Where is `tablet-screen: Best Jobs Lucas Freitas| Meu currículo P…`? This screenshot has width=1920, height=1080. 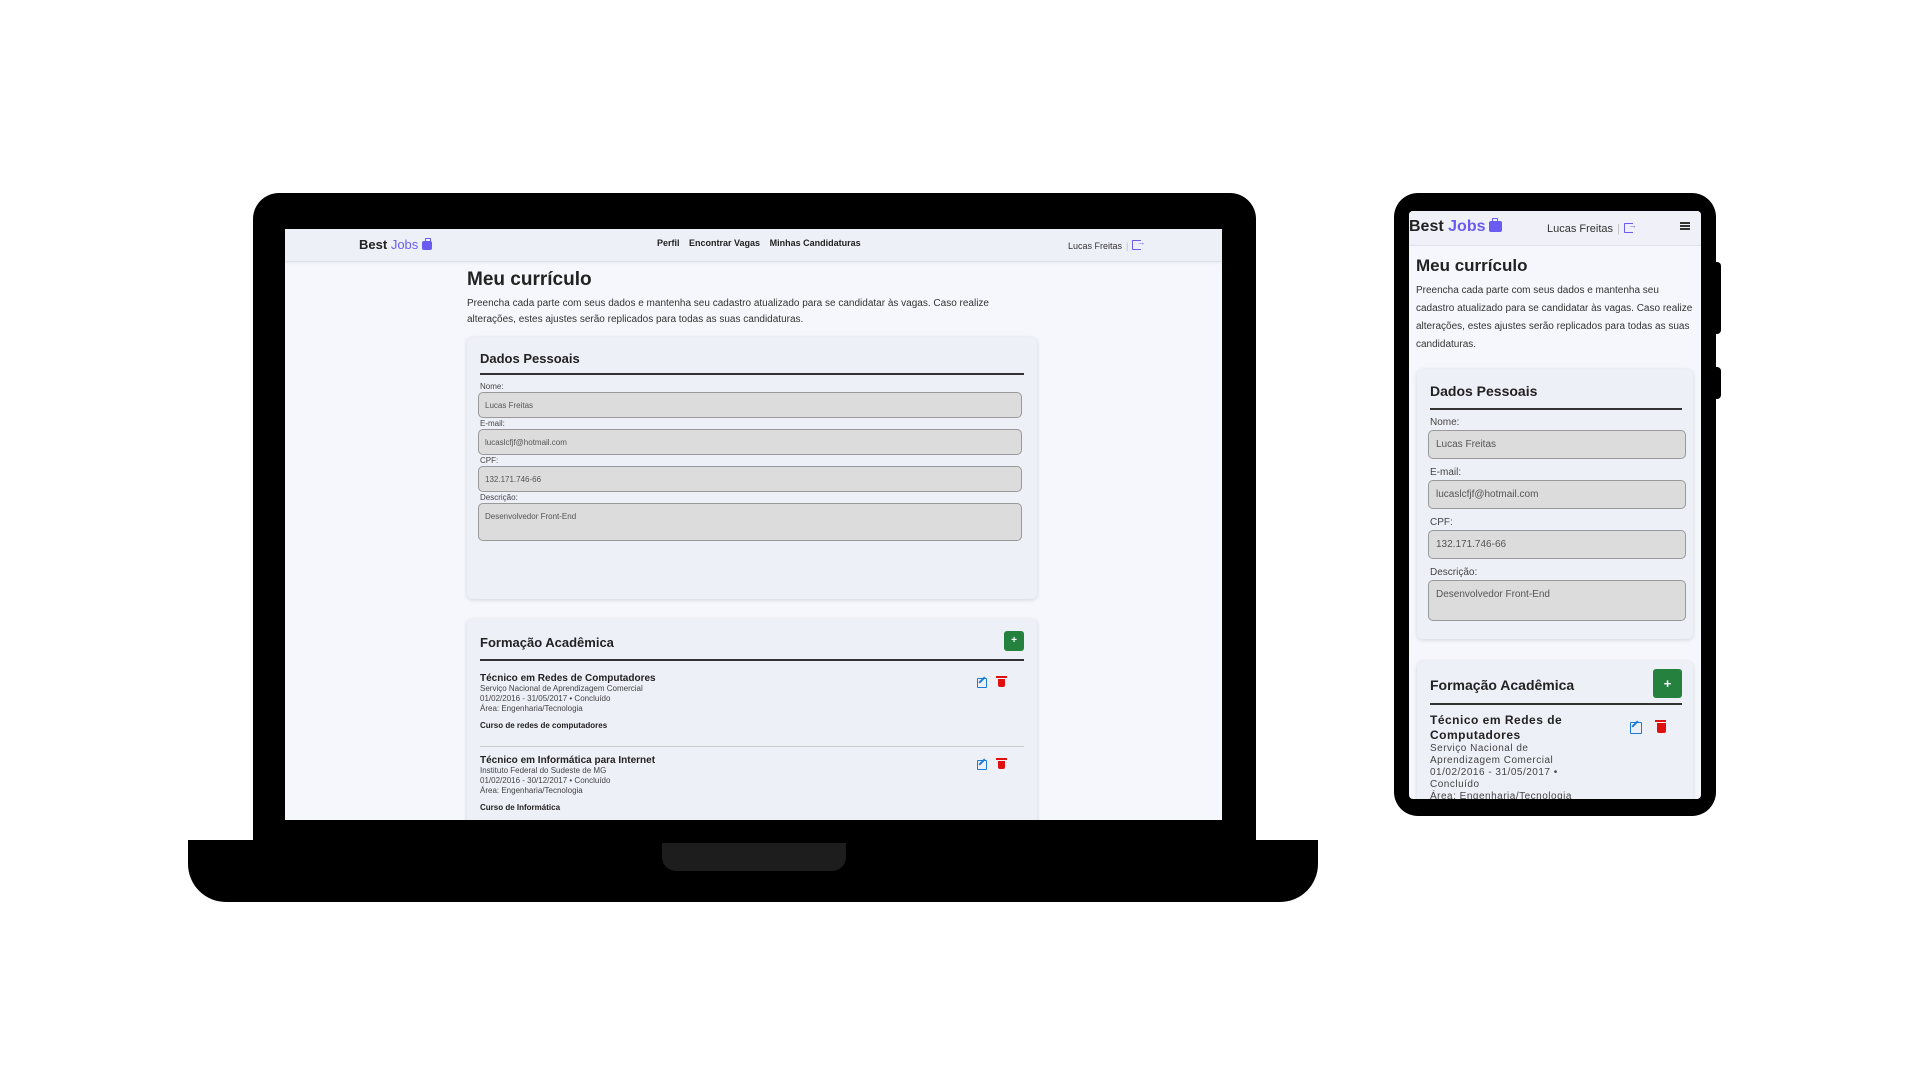 tablet-screen: Best Jobs Lucas Freitas| Meu currículo P… is located at coordinates (1555, 505).